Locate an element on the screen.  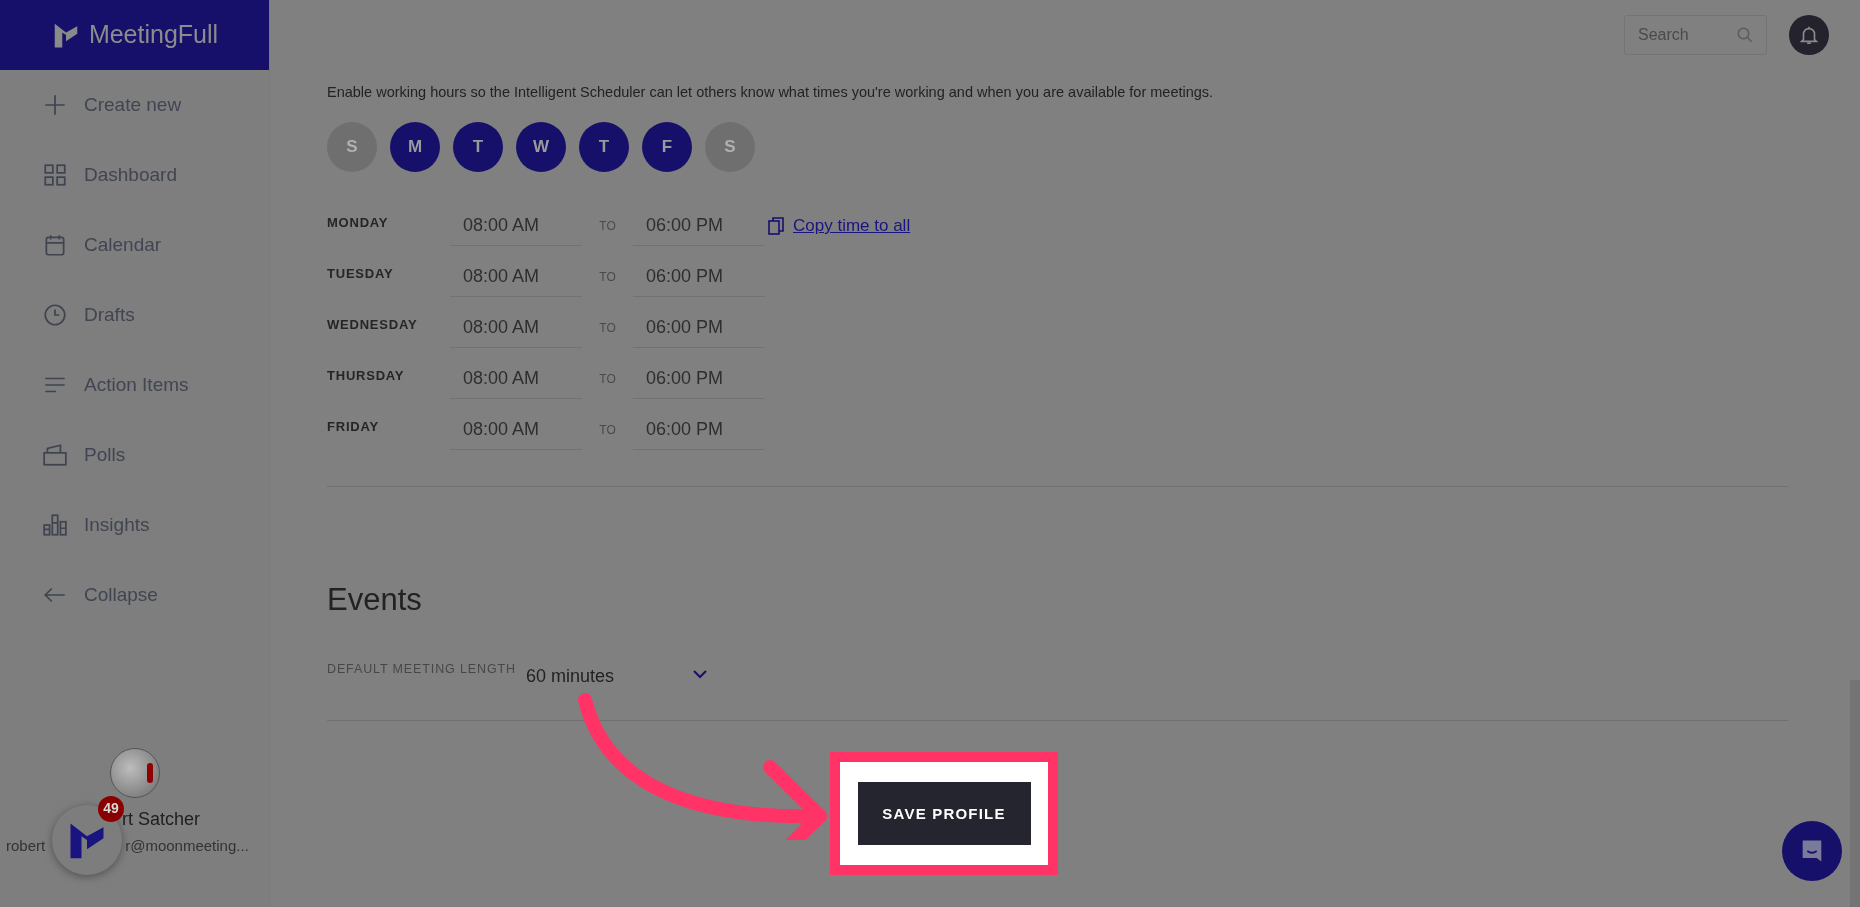
description-text: Enable working hours so the Intelligent Scheduler can let others know what times you're working and when you are available for meetings. is located at coordinates (771, 92).